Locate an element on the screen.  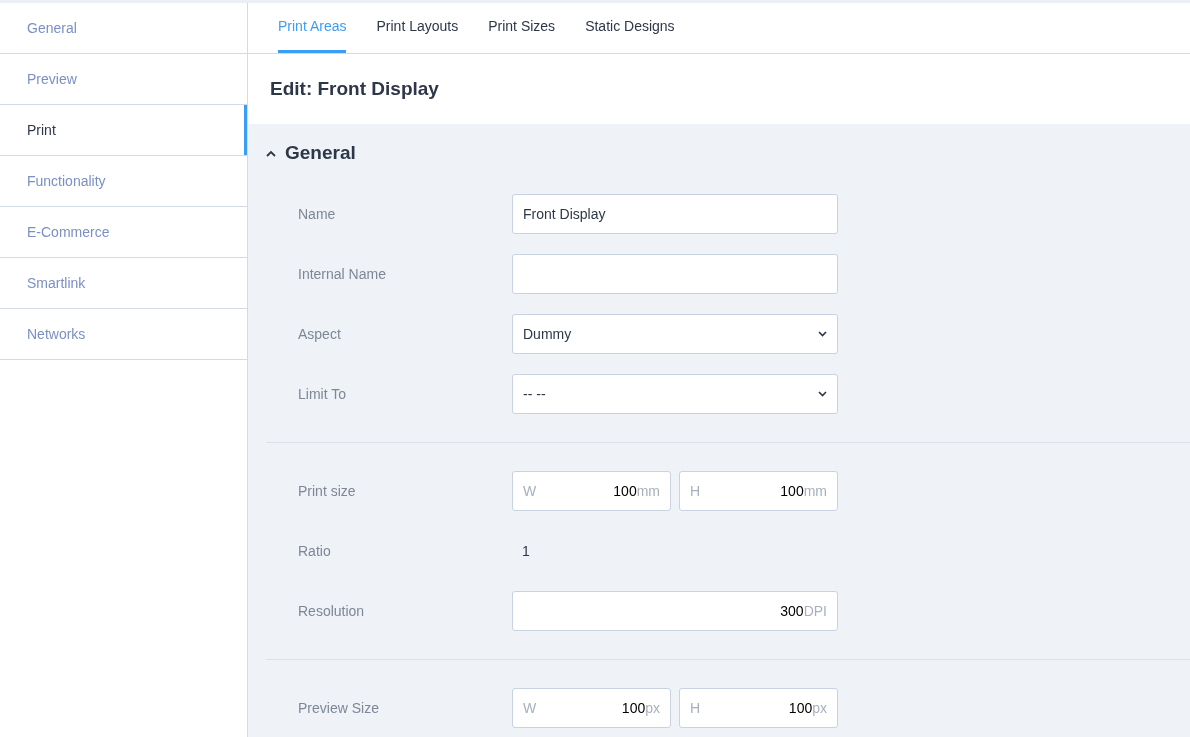
field-label: Print size is located at coordinates (327, 491).